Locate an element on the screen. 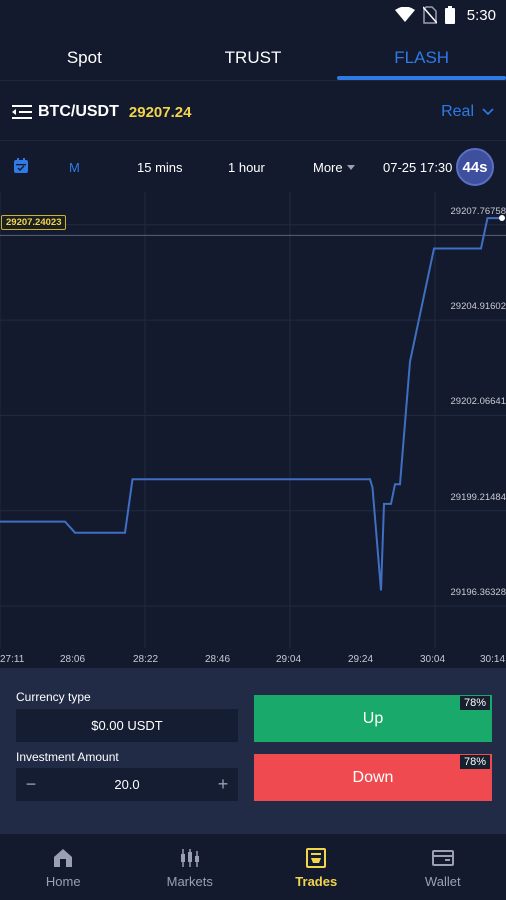 Image resolution: width=506 pixels, height=900 pixels. currency-type-label: Currency type is located at coordinates (53, 697).